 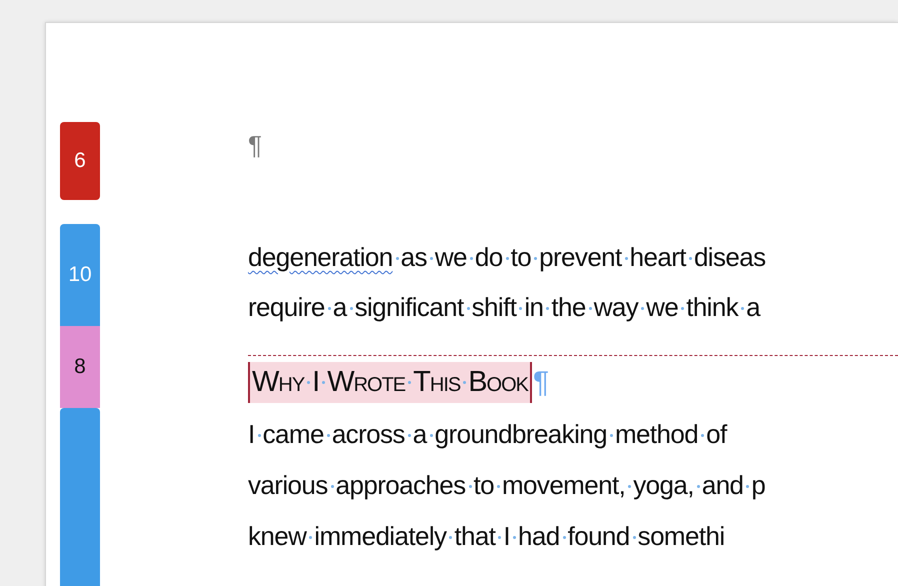 What do you see at coordinates (80, 367) in the screenshot?
I see `comment-count-badge: 8` at bounding box center [80, 367].